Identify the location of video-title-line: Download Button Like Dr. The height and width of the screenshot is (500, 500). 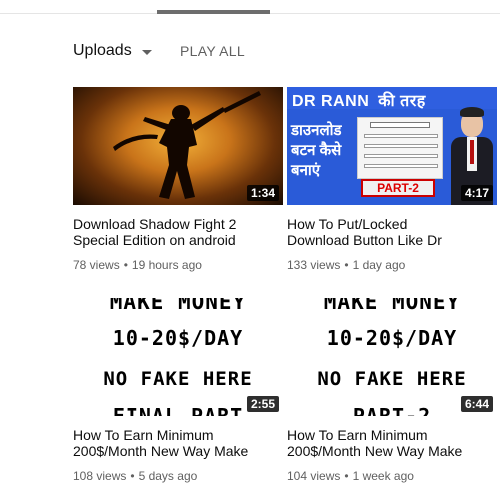
(364, 240).